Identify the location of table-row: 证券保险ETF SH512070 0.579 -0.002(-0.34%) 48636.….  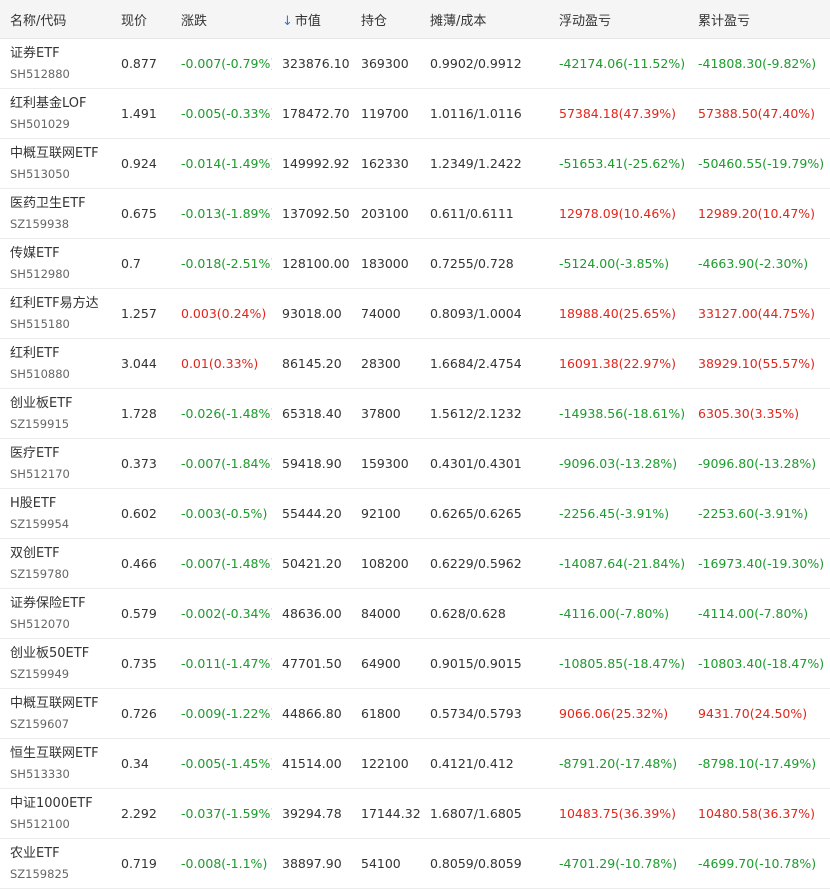
(415, 614).